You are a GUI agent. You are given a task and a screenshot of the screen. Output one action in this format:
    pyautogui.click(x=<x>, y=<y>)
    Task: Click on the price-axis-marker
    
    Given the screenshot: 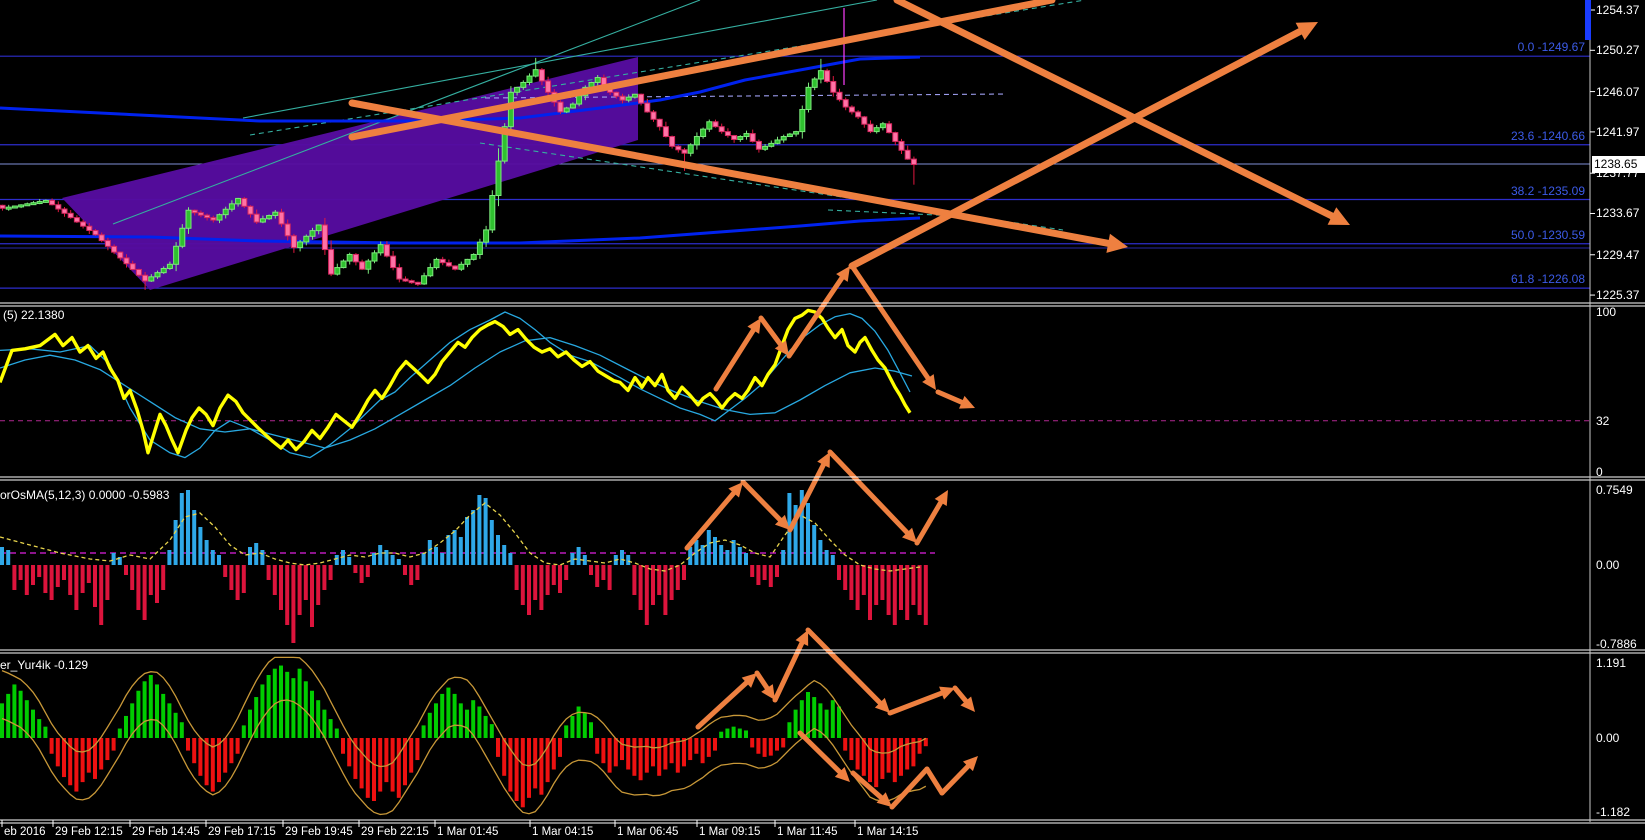 What is the action you would take?
    pyautogui.click(x=1588, y=20)
    